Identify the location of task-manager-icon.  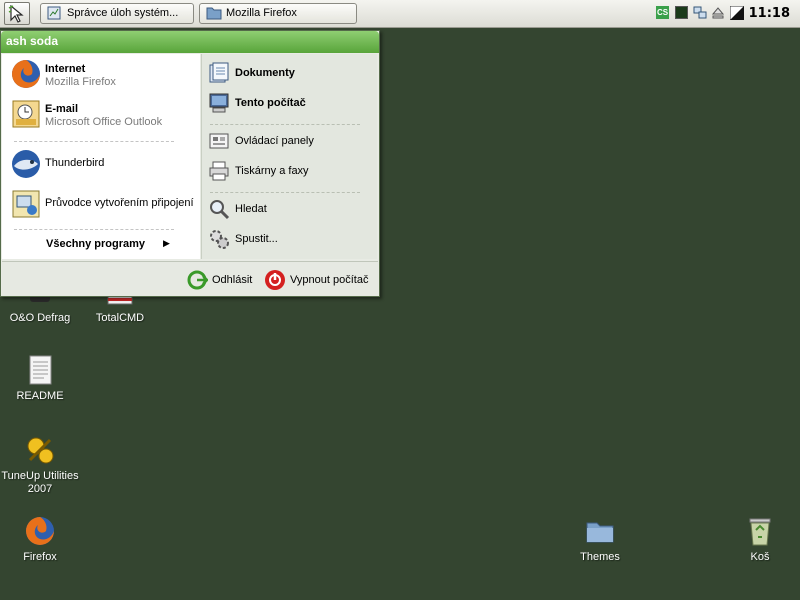
(54, 14).